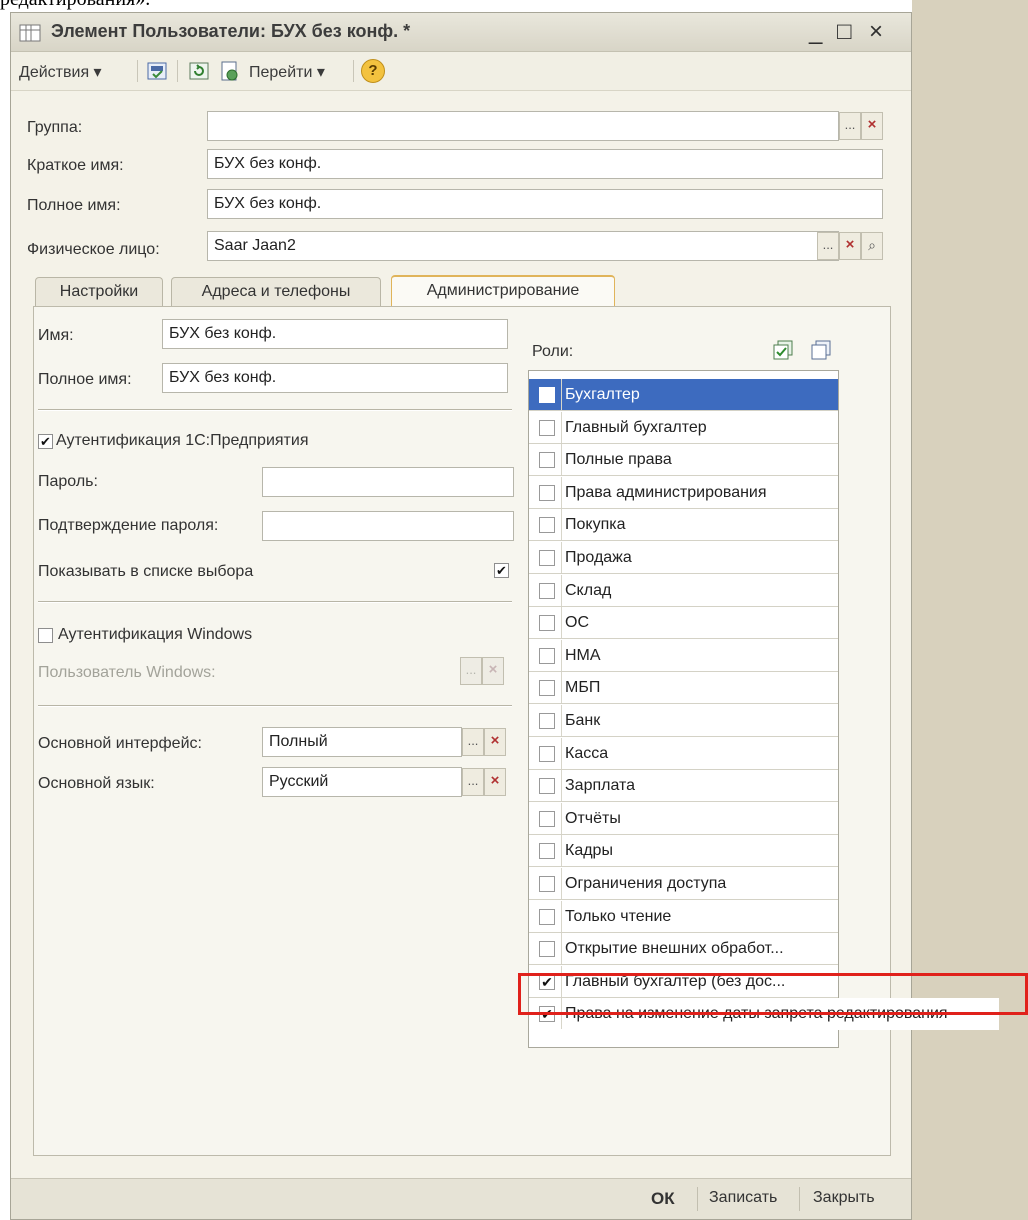  Describe the element at coordinates (683, 492) in the screenshot. I see `role-row: Права администрирования` at that location.